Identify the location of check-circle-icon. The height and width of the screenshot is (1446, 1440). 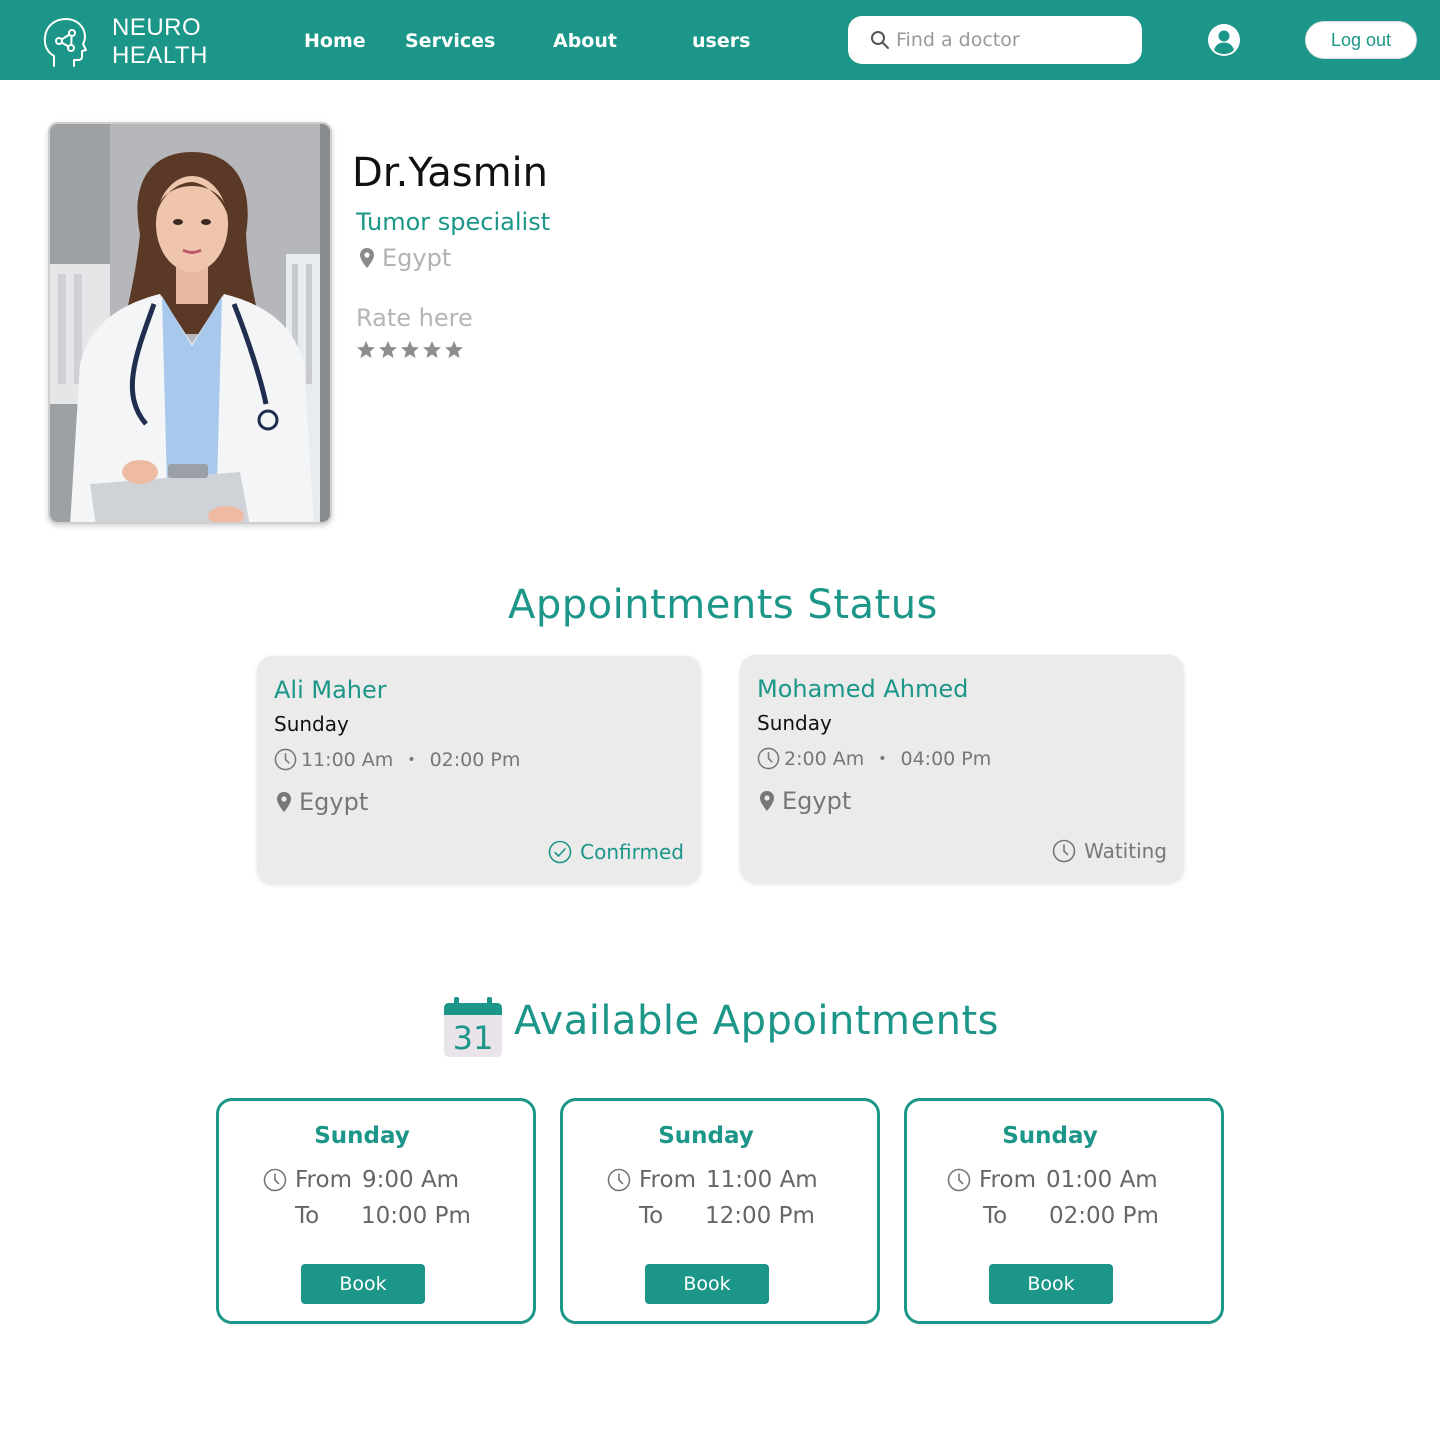
(560, 852).